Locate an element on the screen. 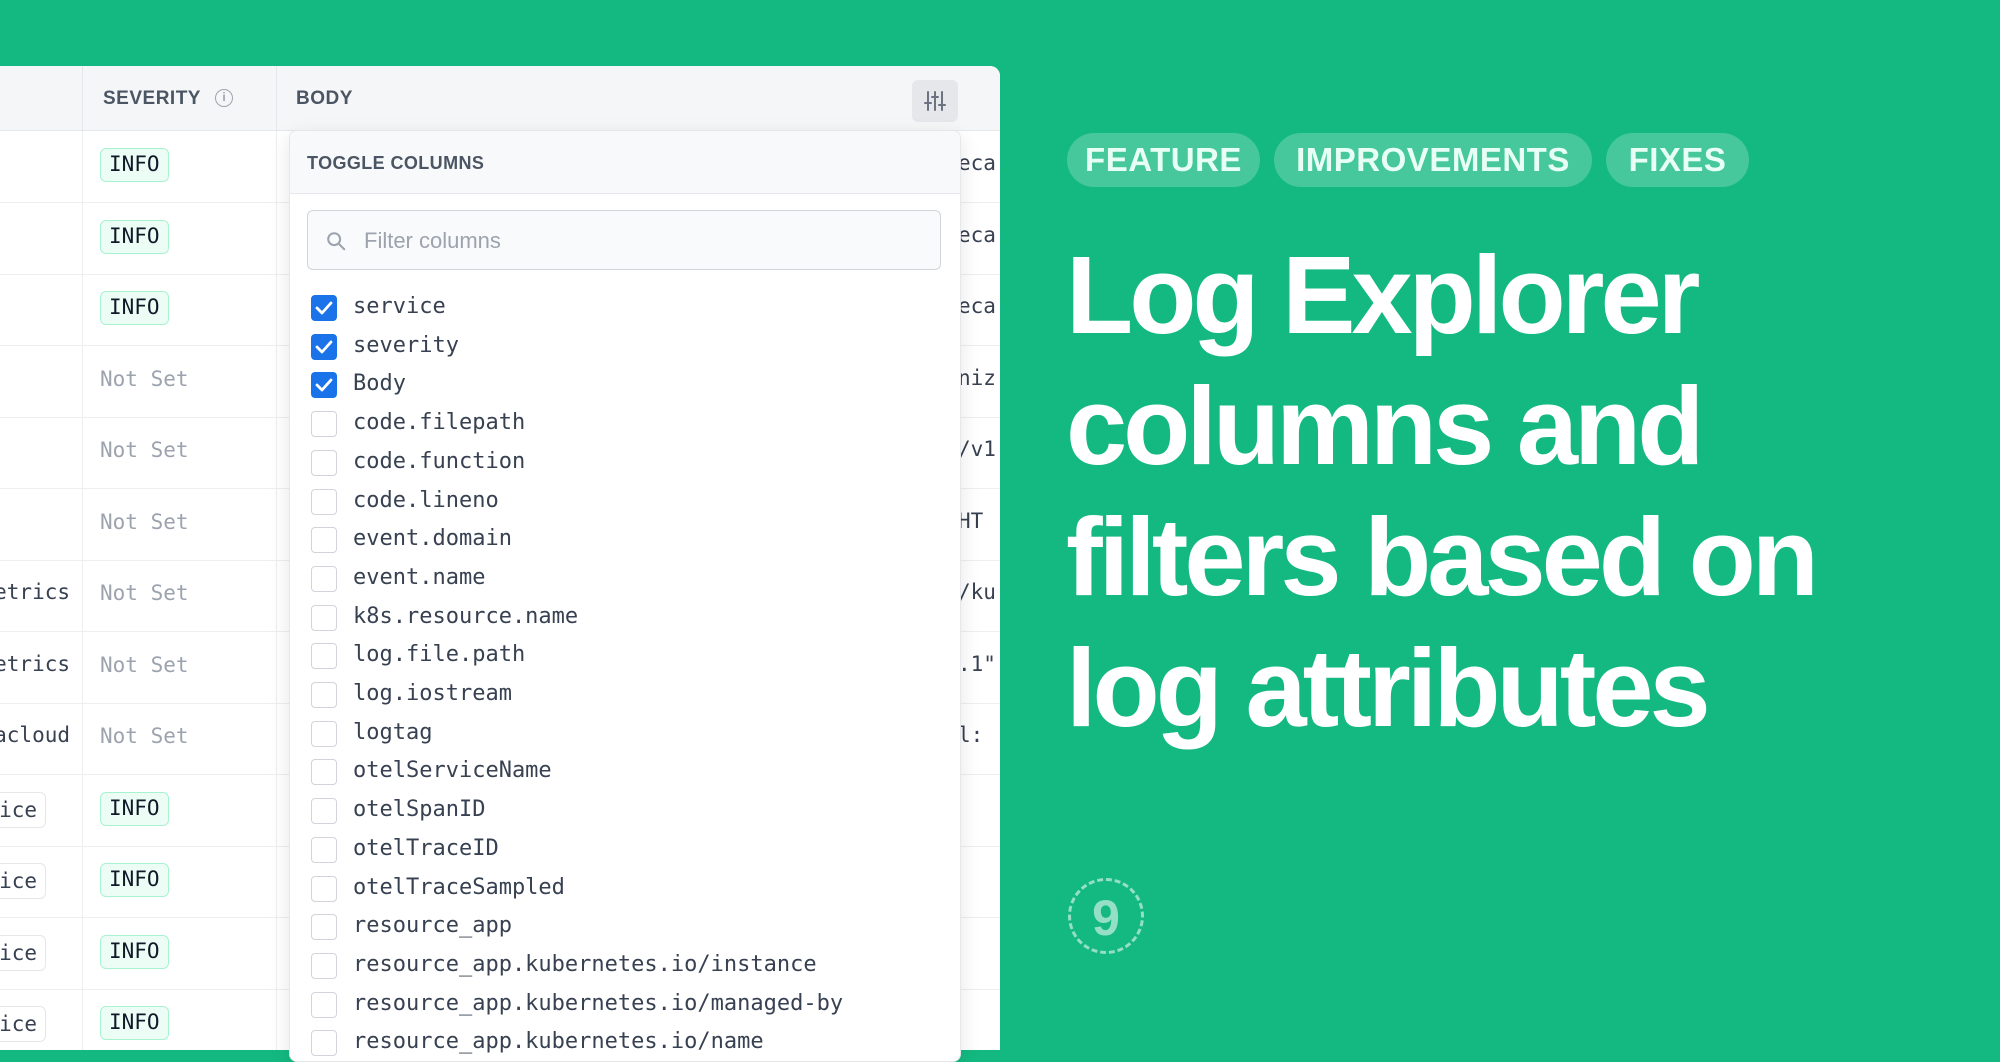 The image size is (2000, 1062). body-column-header: BODY is located at coordinates (324, 99).